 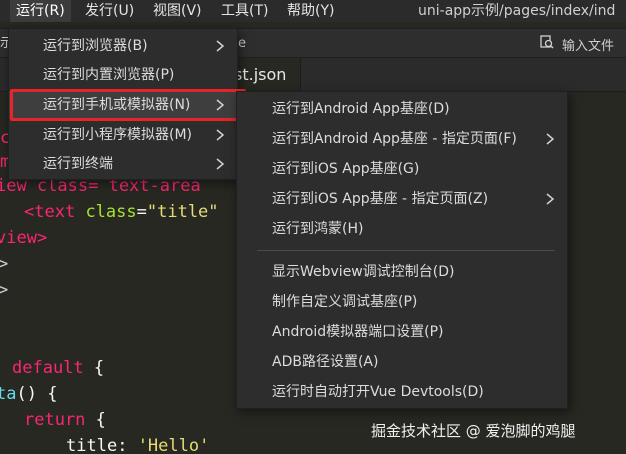 I want to click on menu-item-run-terminal: 运行到终端, so click(x=123, y=164).